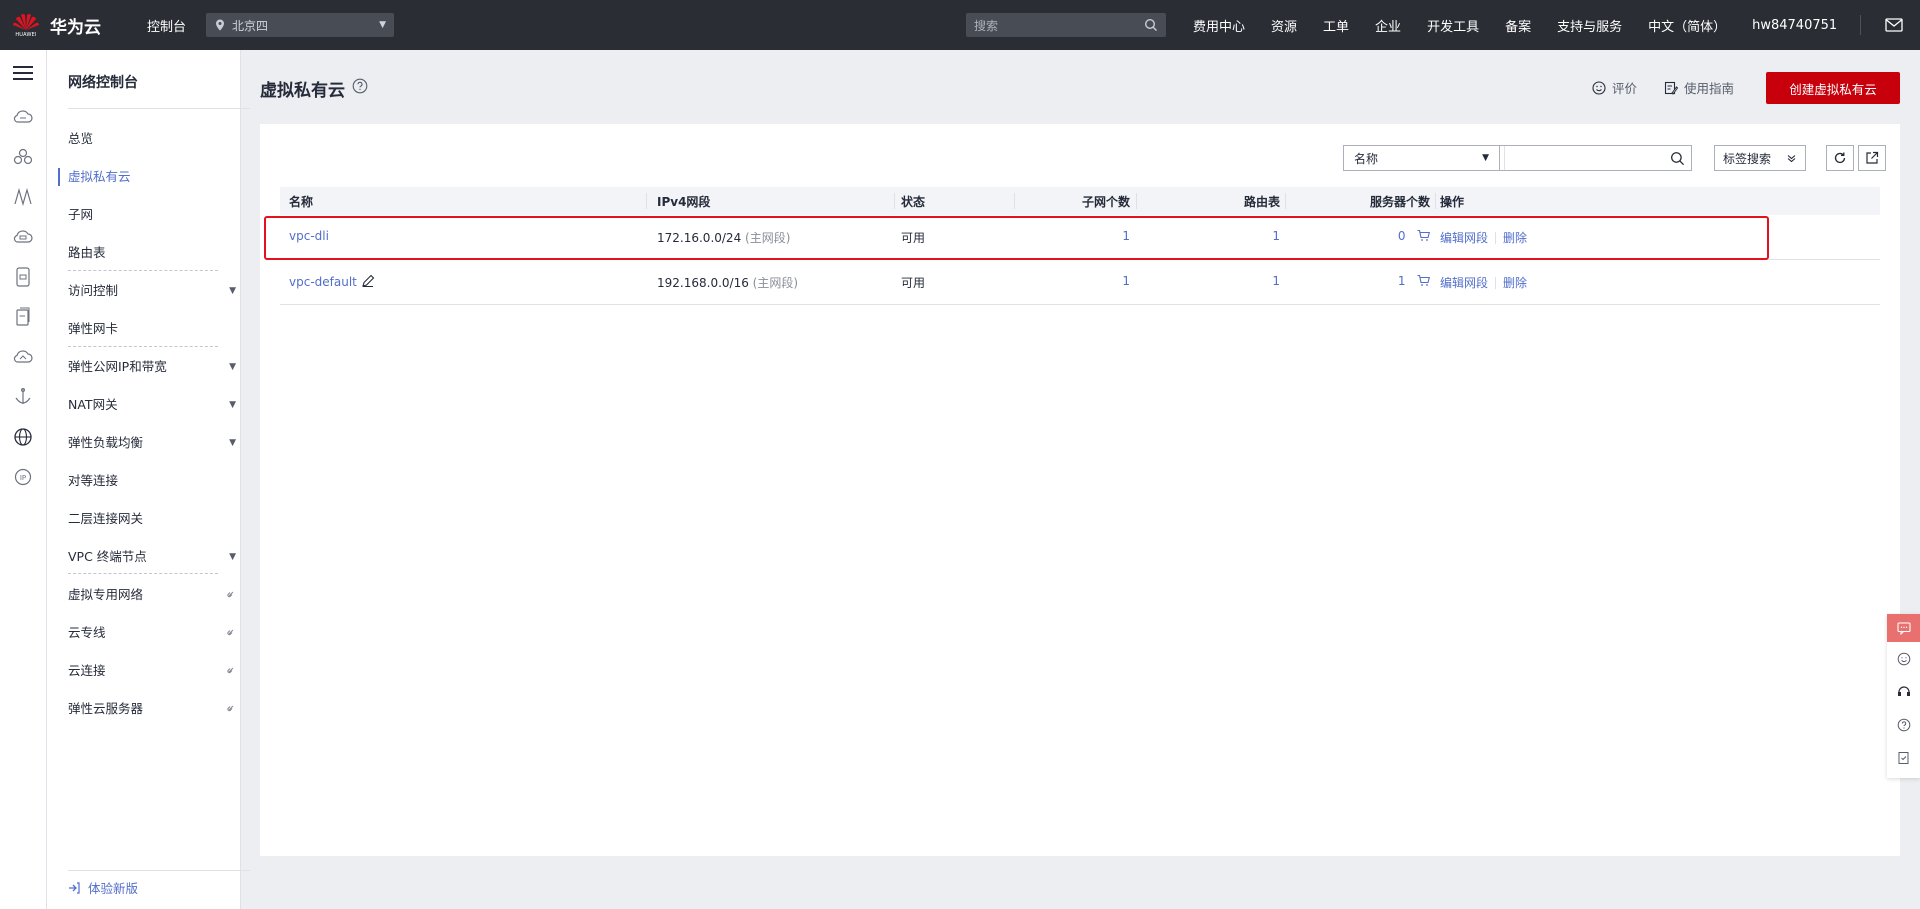 This screenshot has height=909, width=1920. Describe the element at coordinates (230, 594) in the screenshot. I see `external-link-icon` at that location.